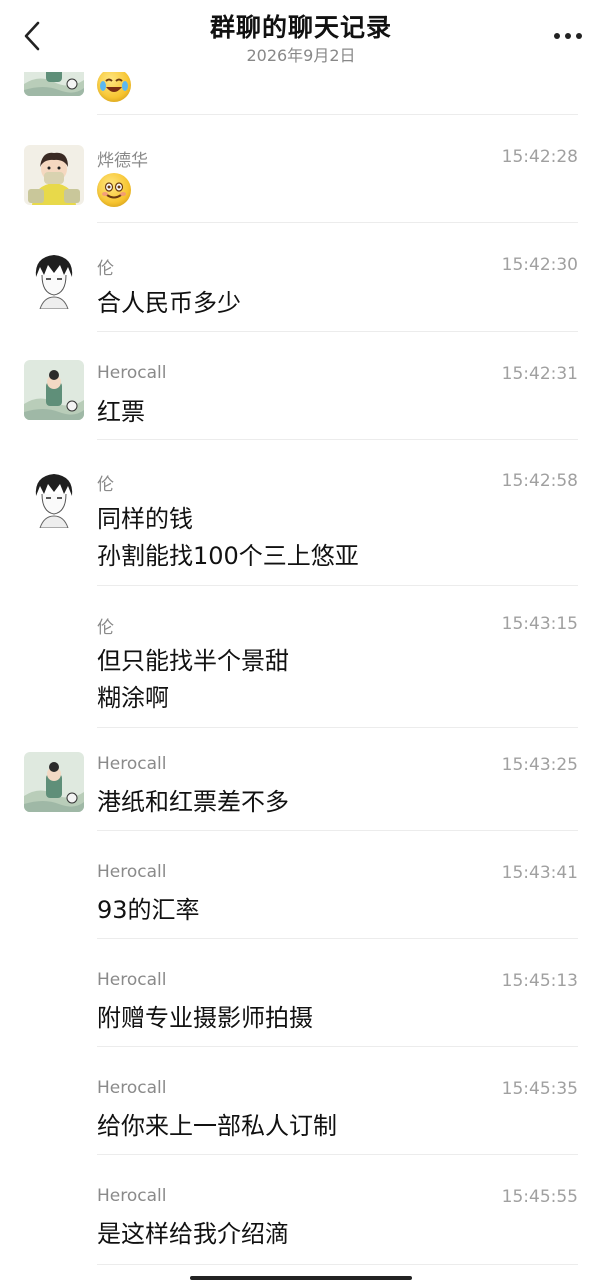  What do you see at coordinates (148, 910) in the screenshot?
I see `message-text: 93的汇率` at bounding box center [148, 910].